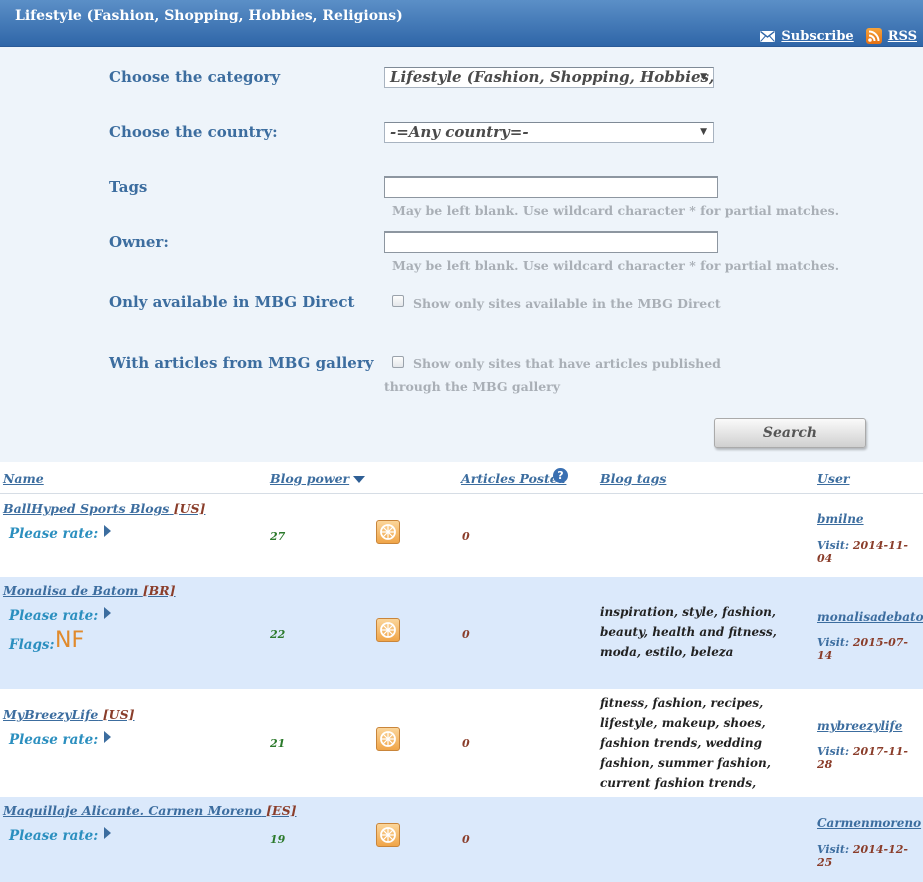  What do you see at coordinates (833, 478) in the screenshot?
I see `col-user: User` at bounding box center [833, 478].